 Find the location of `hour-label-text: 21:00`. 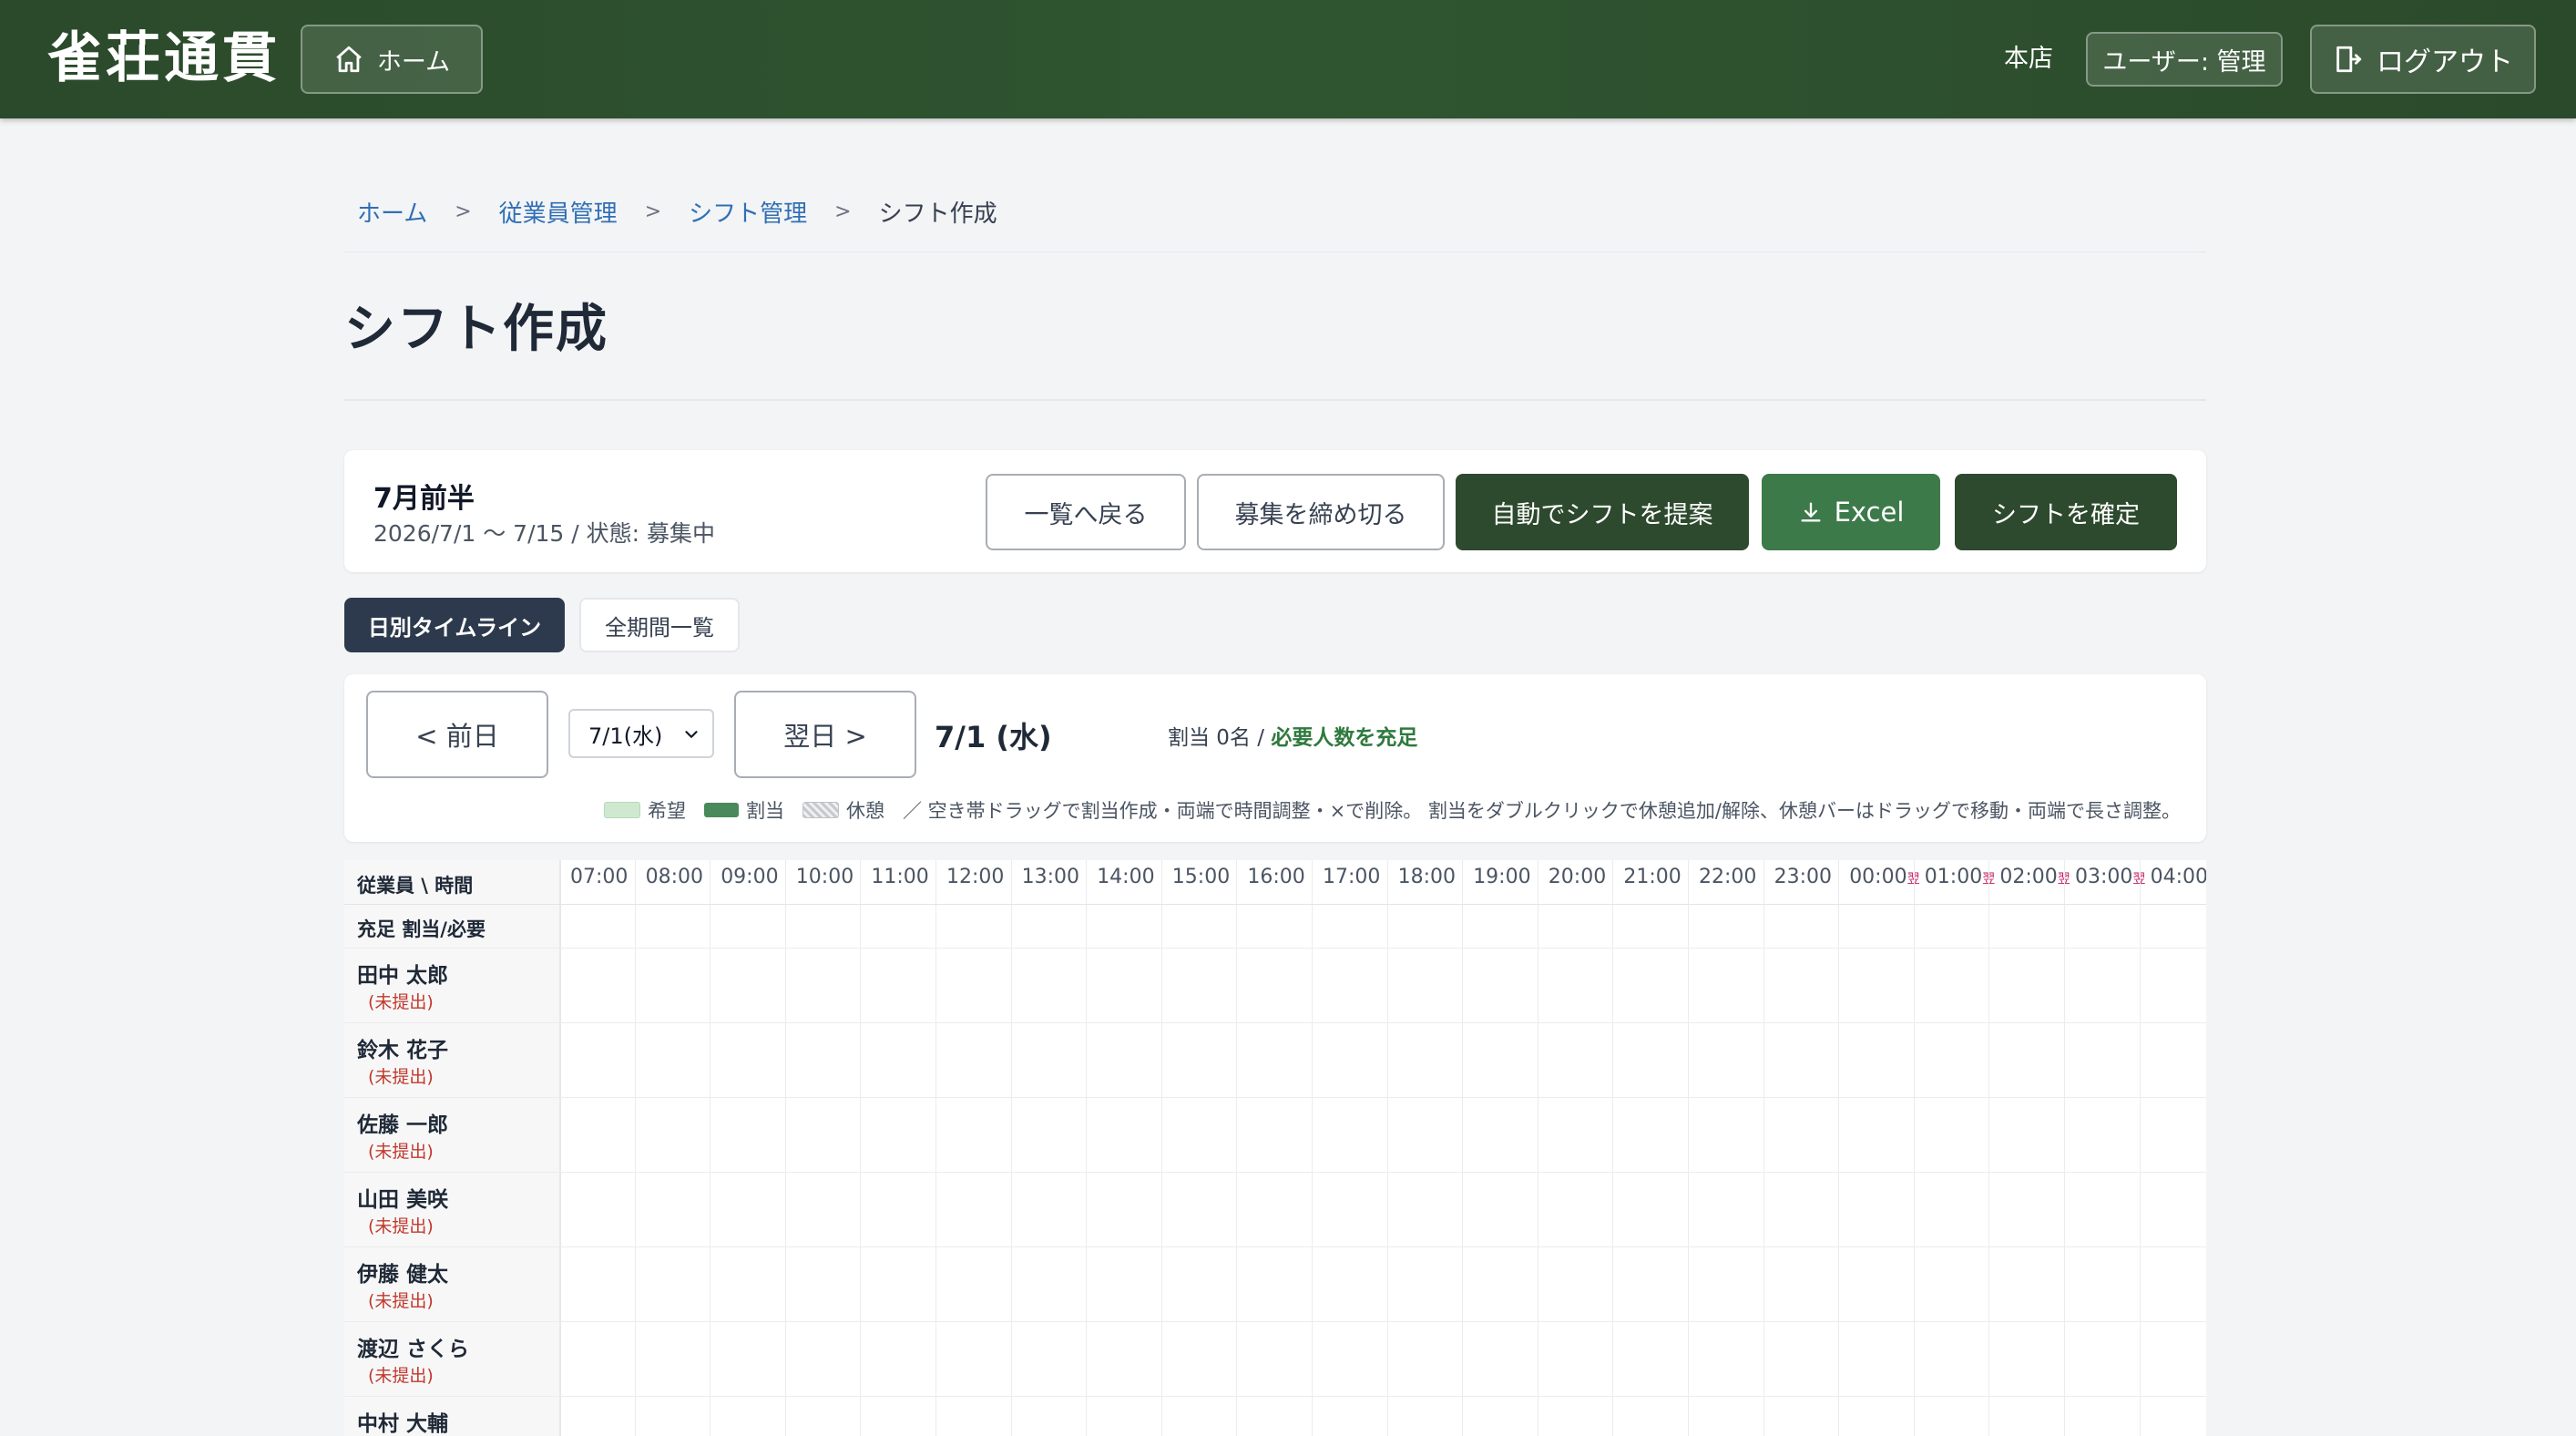

hour-label-text: 21:00 is located at coordinates (1653, 877).